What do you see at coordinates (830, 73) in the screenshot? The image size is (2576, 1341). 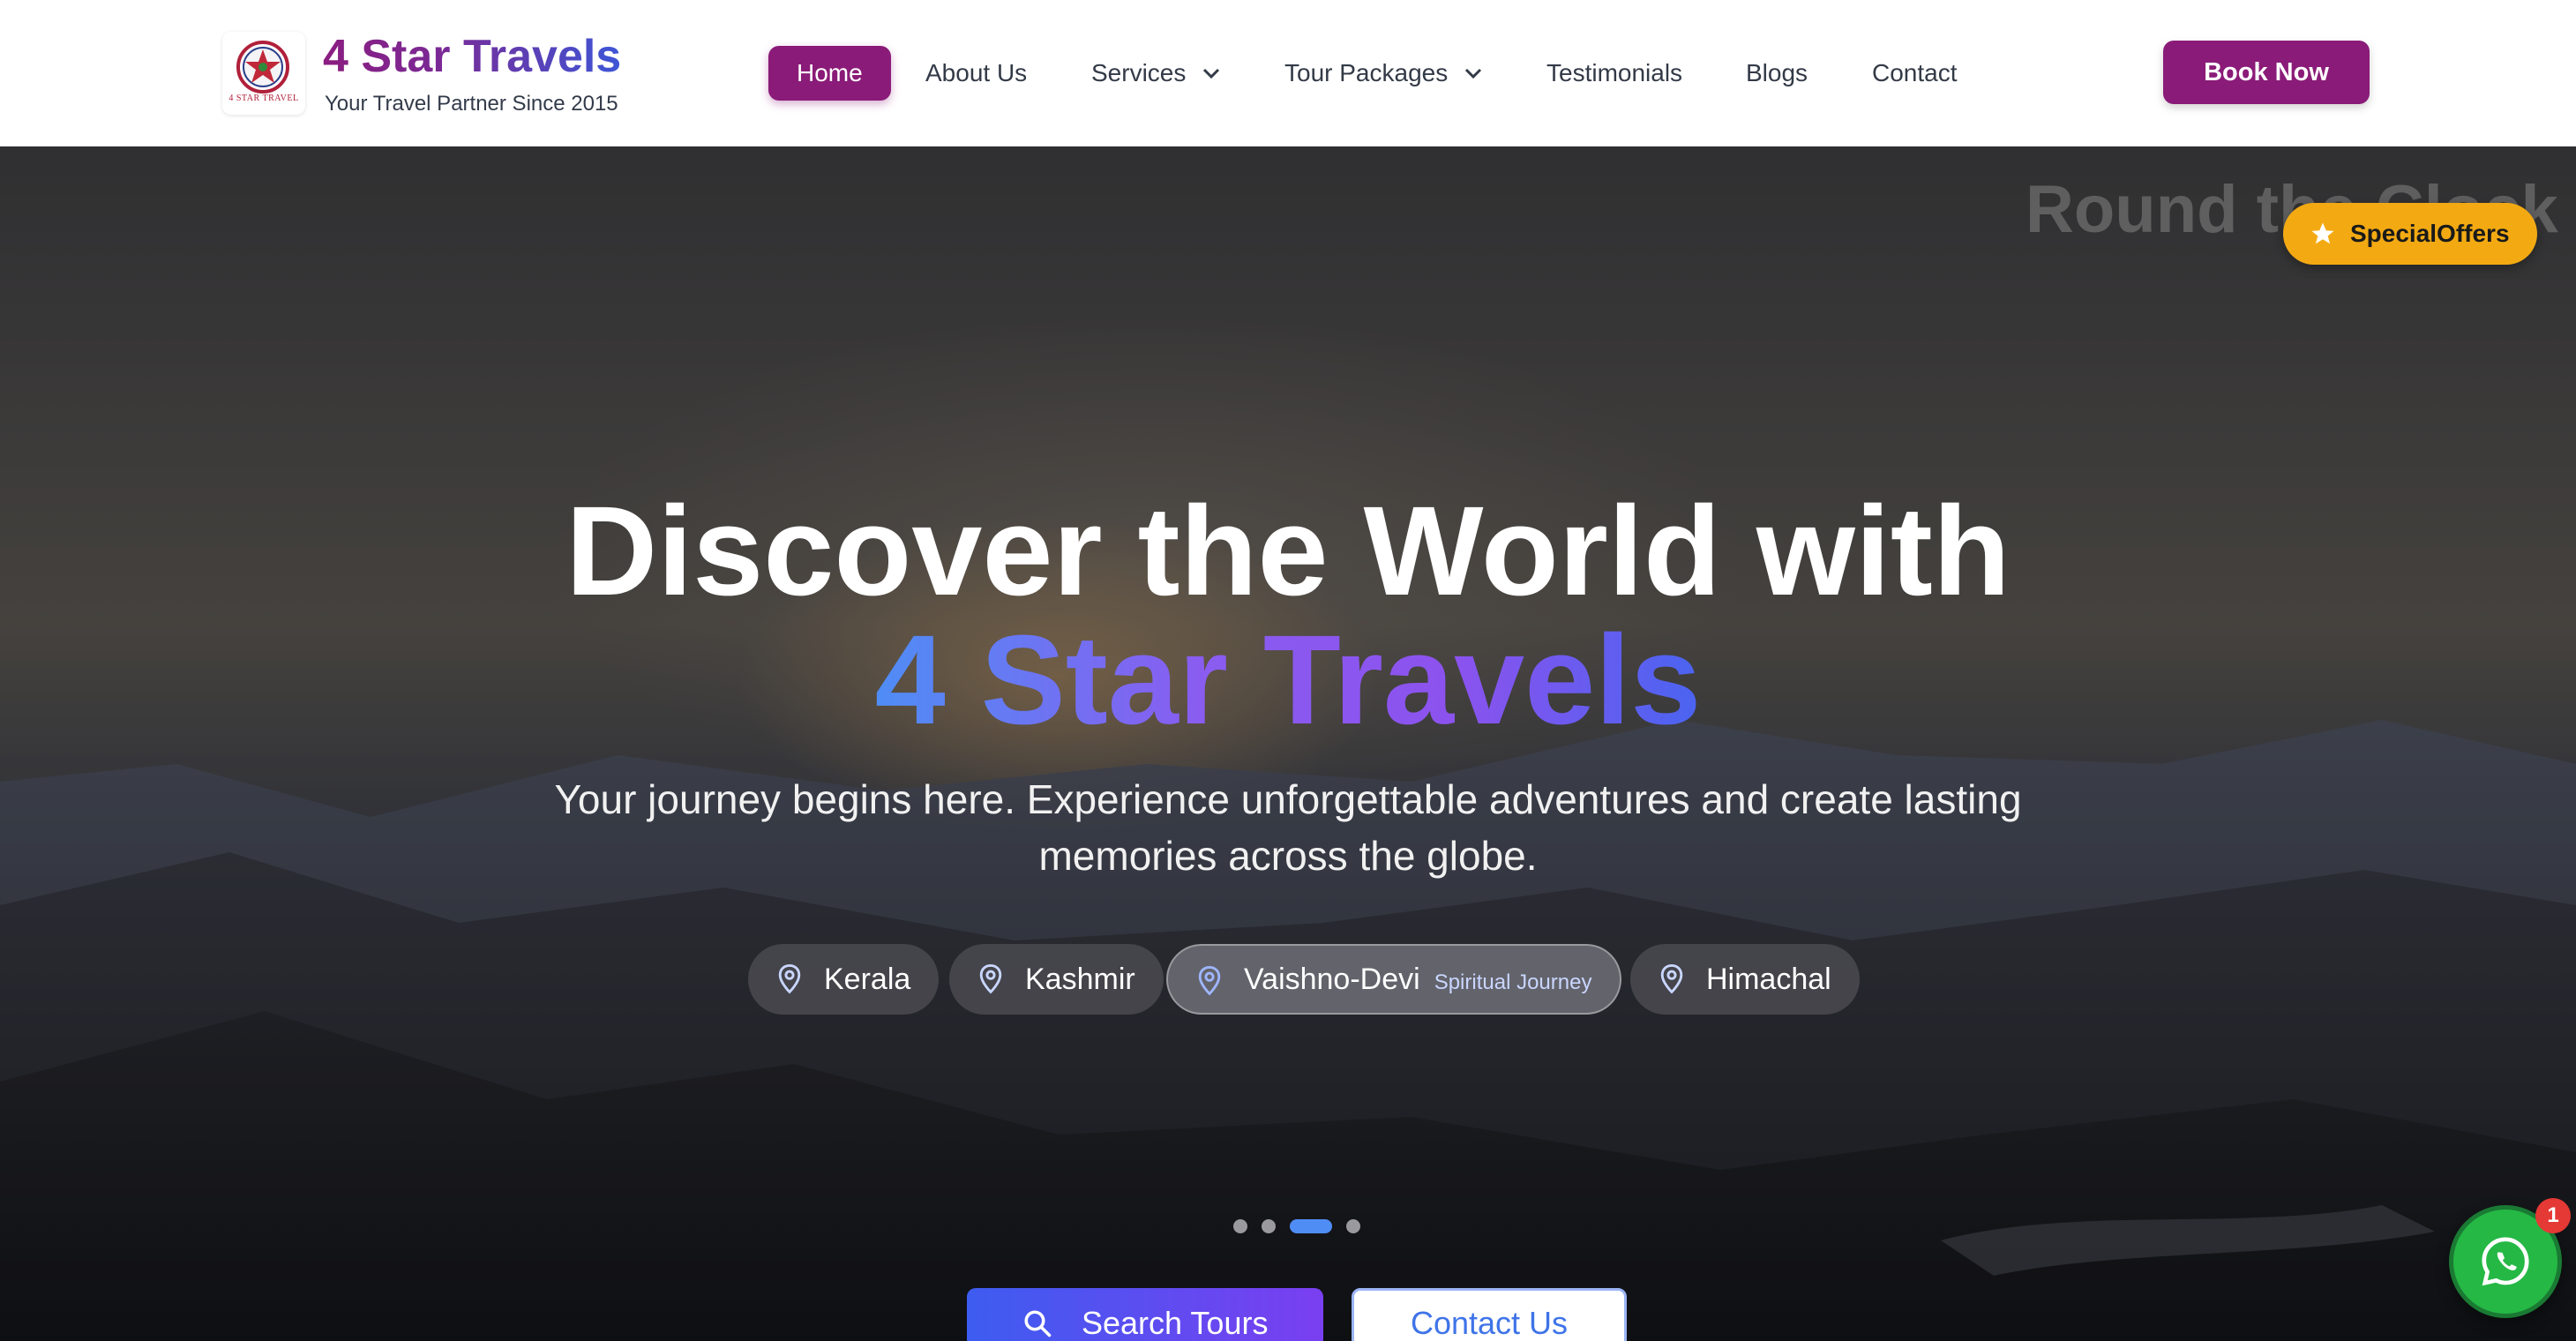 I see `nav-home: Home` at bounding box center [830, 73].